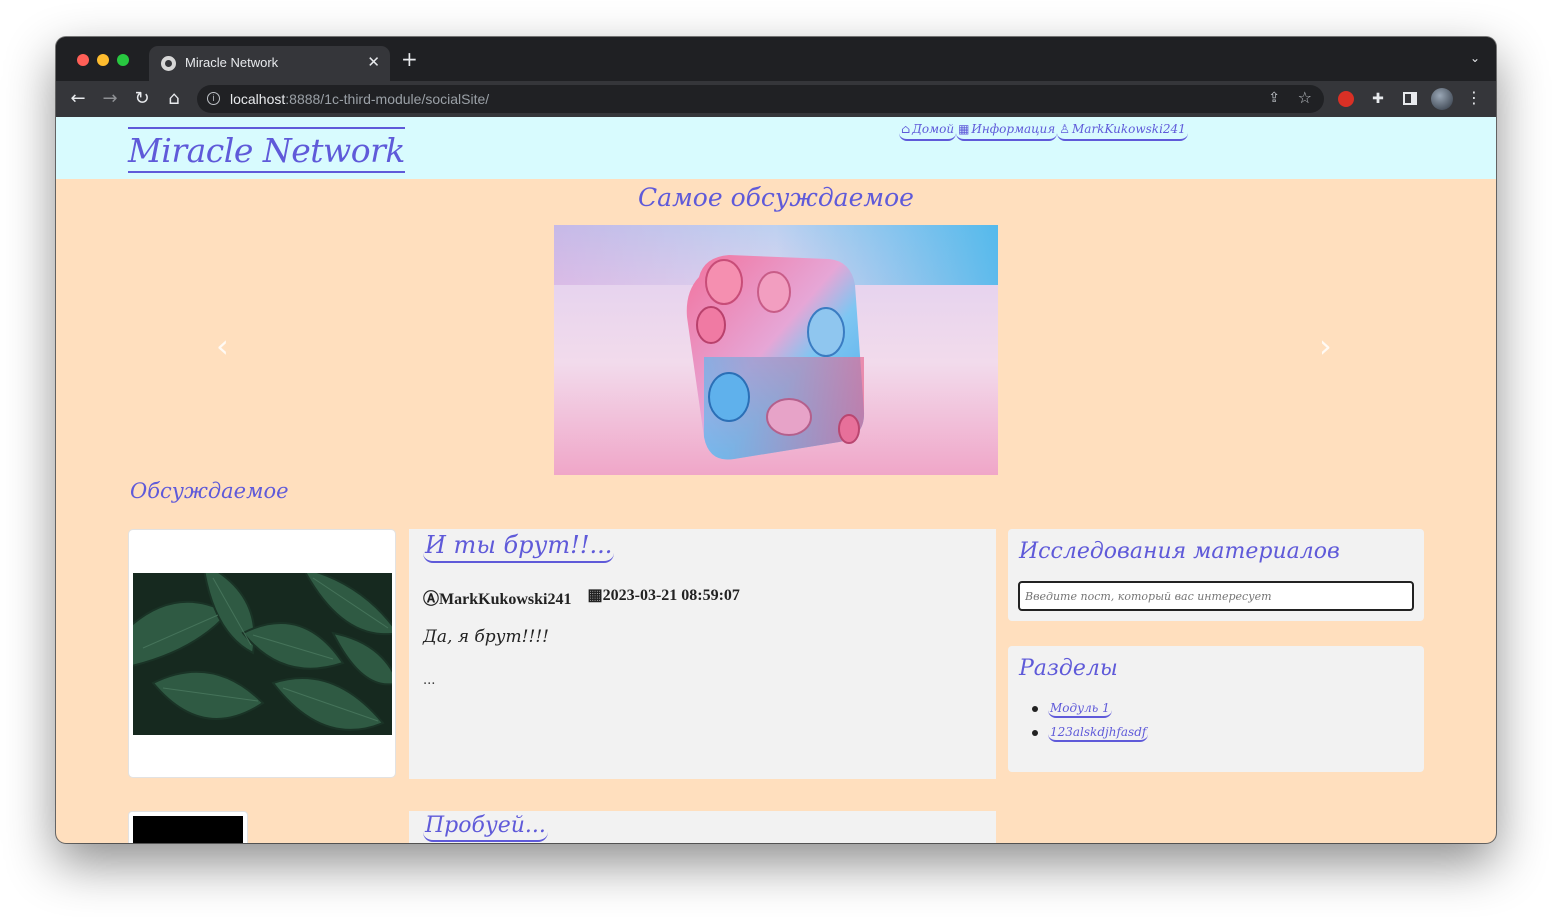 This screenshot has width=1552, height=917. What do you see at coordinates (1305, 97) in the screenshot?
I see `bookmark-star-icon: ☆` at bounding box center [1305, 97].